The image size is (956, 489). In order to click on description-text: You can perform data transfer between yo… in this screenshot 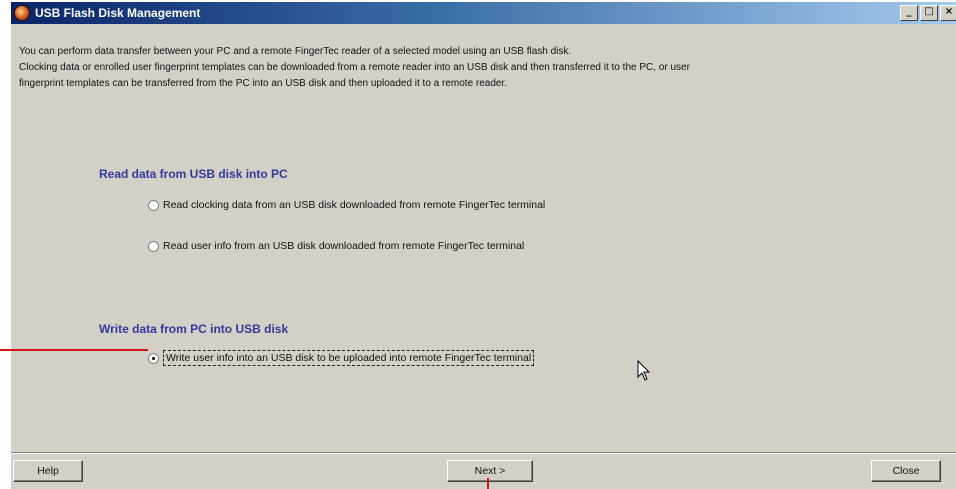, I will do `click(484, 68)`.